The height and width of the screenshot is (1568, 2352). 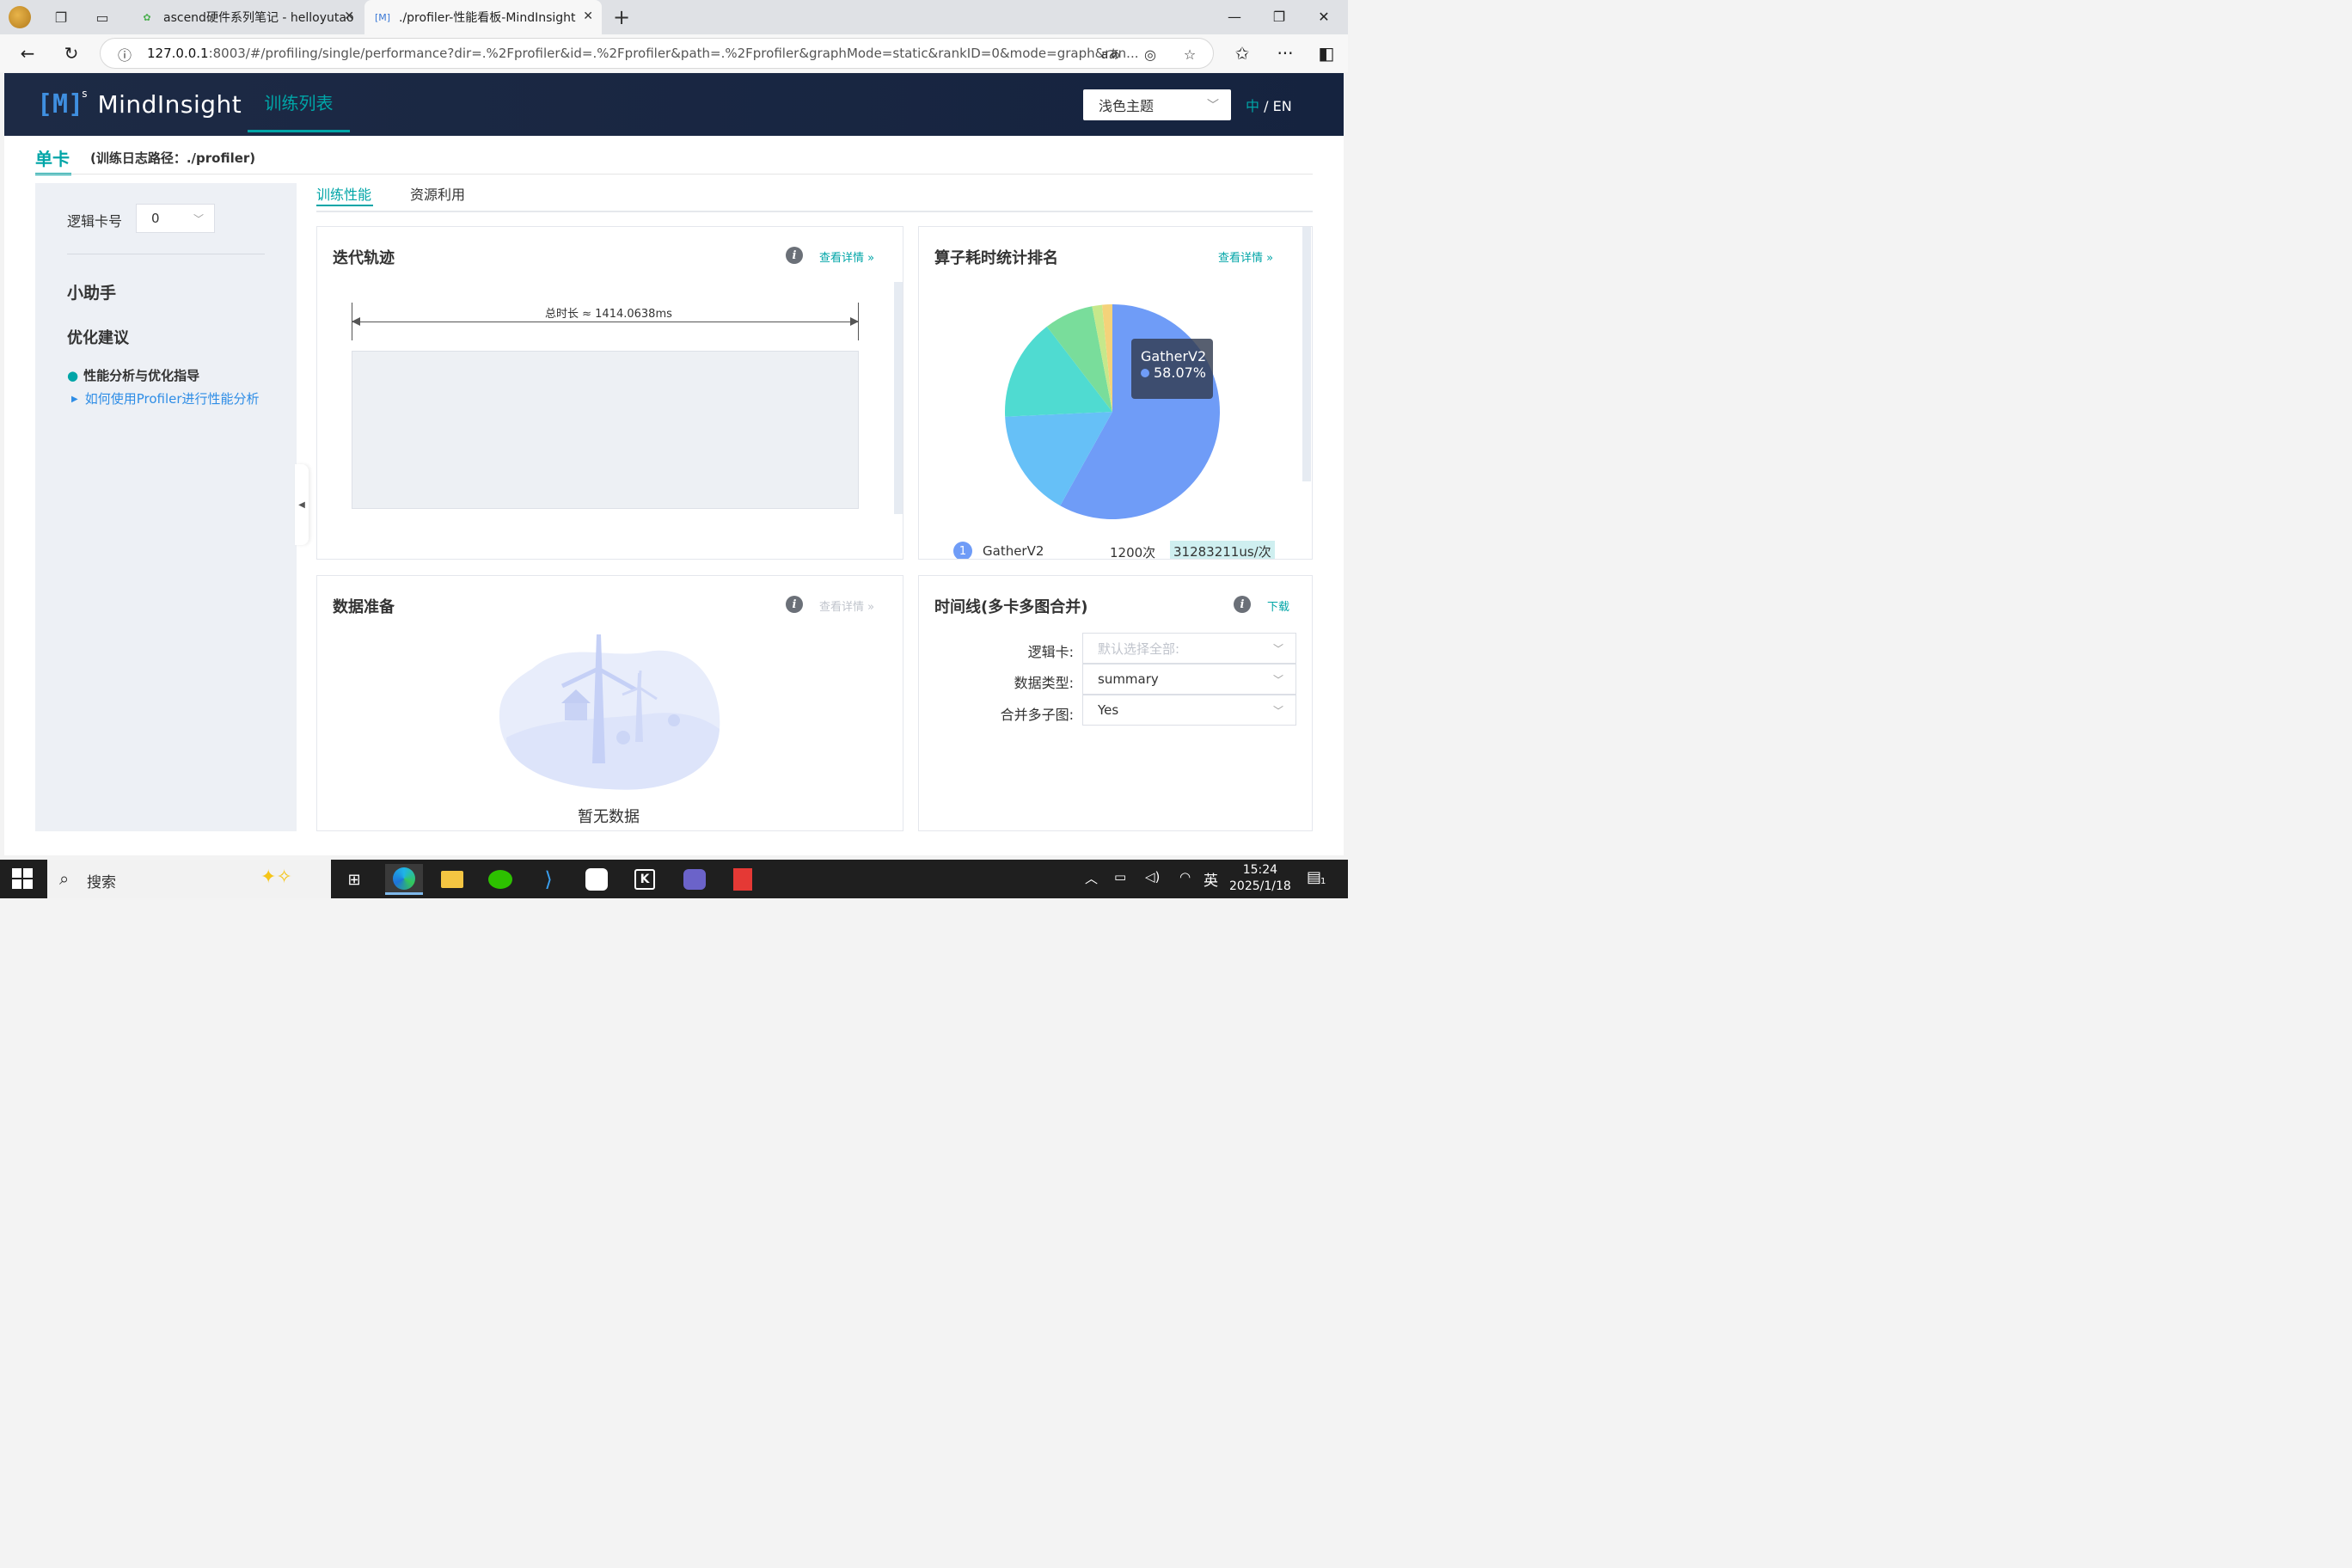 What do you see at coordinates (1285, 53) in the screenshot?
I see `more-icon: ···` at bounding box center [1285, 53].